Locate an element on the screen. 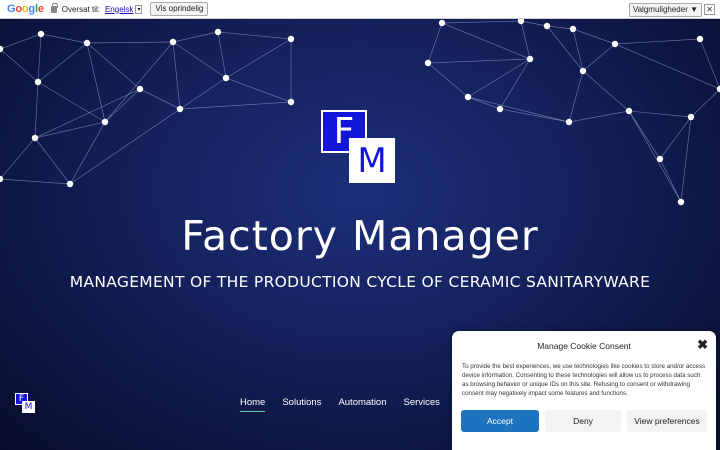 Image resolution: width=720 pixels, height=450 pixels. nav-item-solutions: Solutions is located at coordinates (301, 404).